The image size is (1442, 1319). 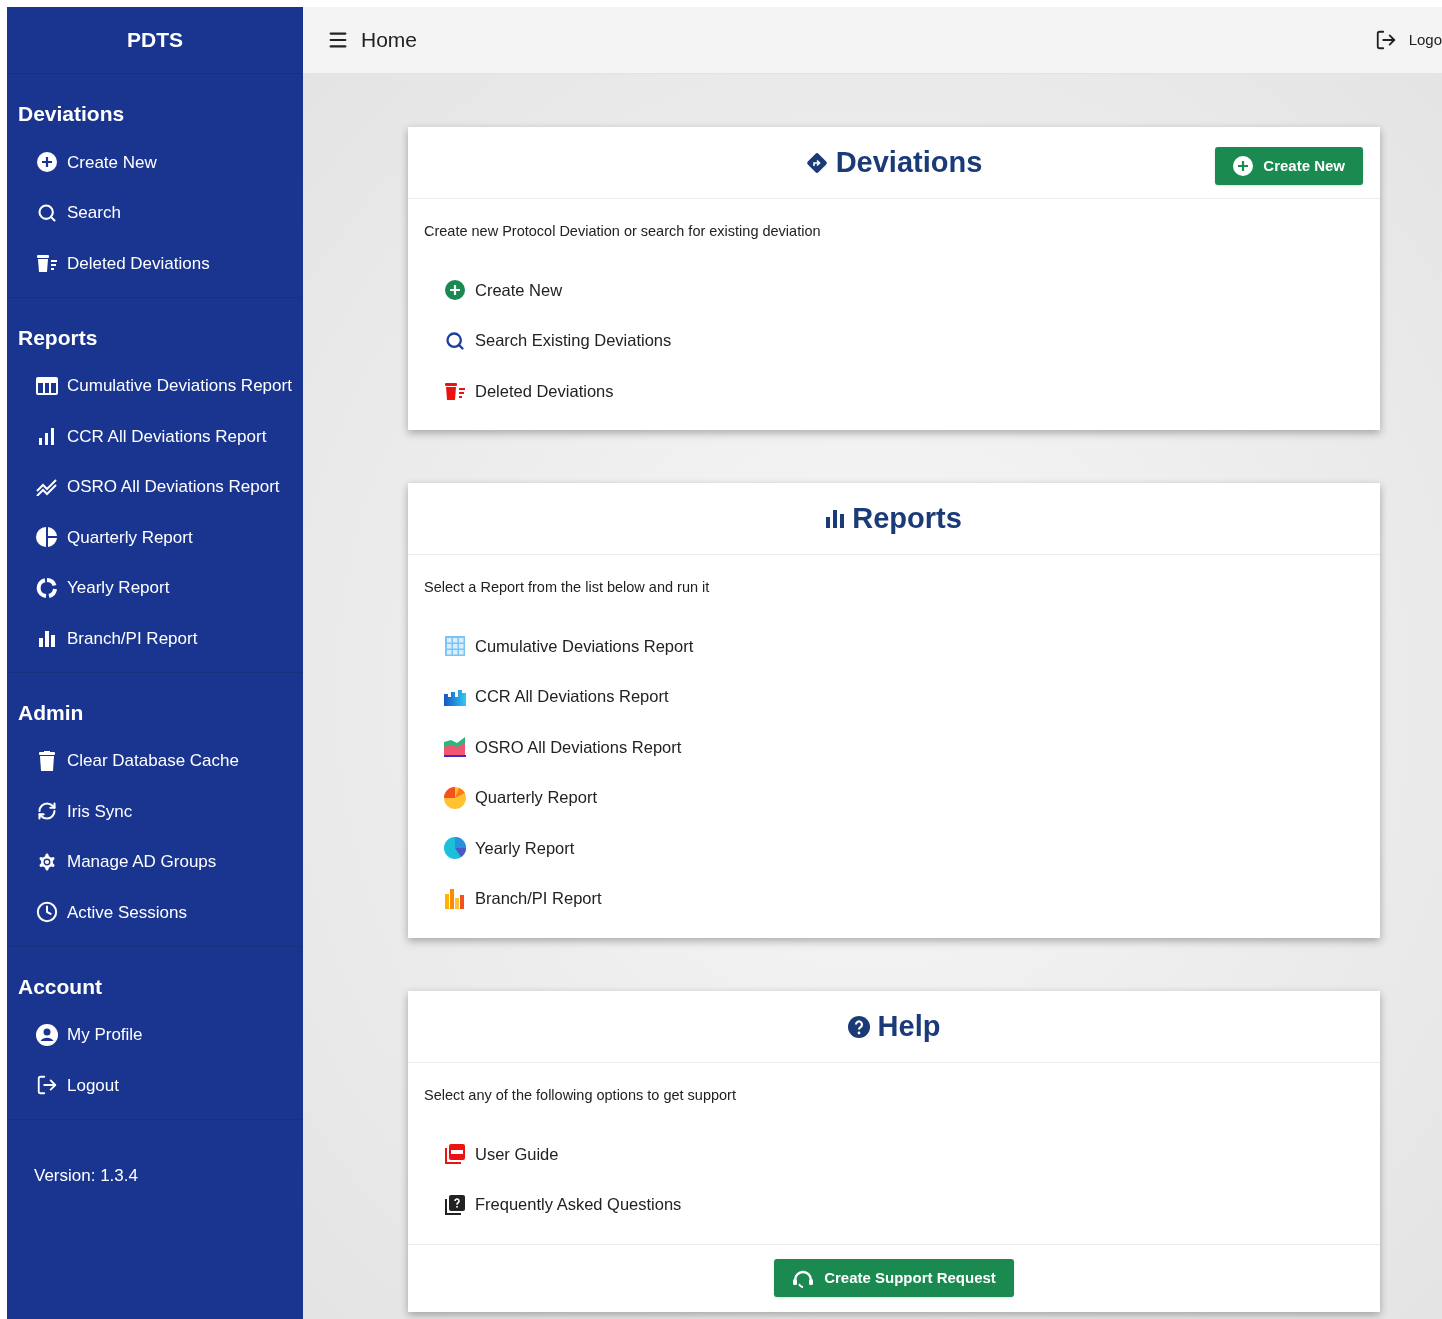 I want to click on user-circle-icon, so click(x=47, y=1034).